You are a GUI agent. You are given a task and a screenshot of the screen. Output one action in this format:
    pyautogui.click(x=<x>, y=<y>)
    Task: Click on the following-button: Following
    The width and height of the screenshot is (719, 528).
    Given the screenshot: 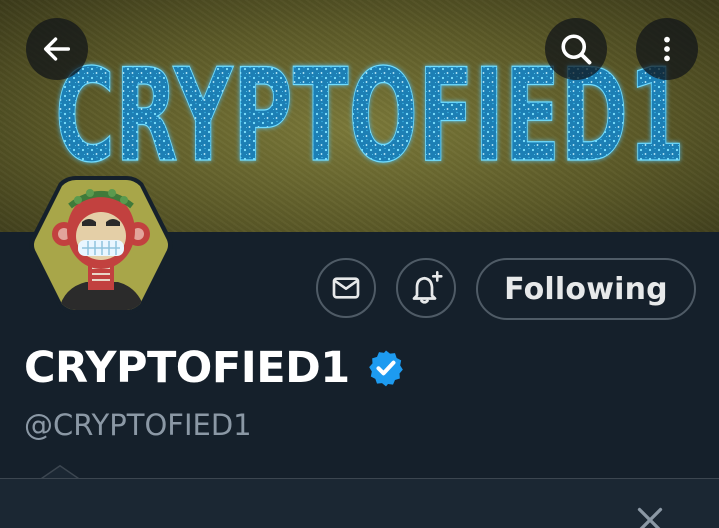 What is the action you would take?
    pyautogui.click(x=586, y=289)
    